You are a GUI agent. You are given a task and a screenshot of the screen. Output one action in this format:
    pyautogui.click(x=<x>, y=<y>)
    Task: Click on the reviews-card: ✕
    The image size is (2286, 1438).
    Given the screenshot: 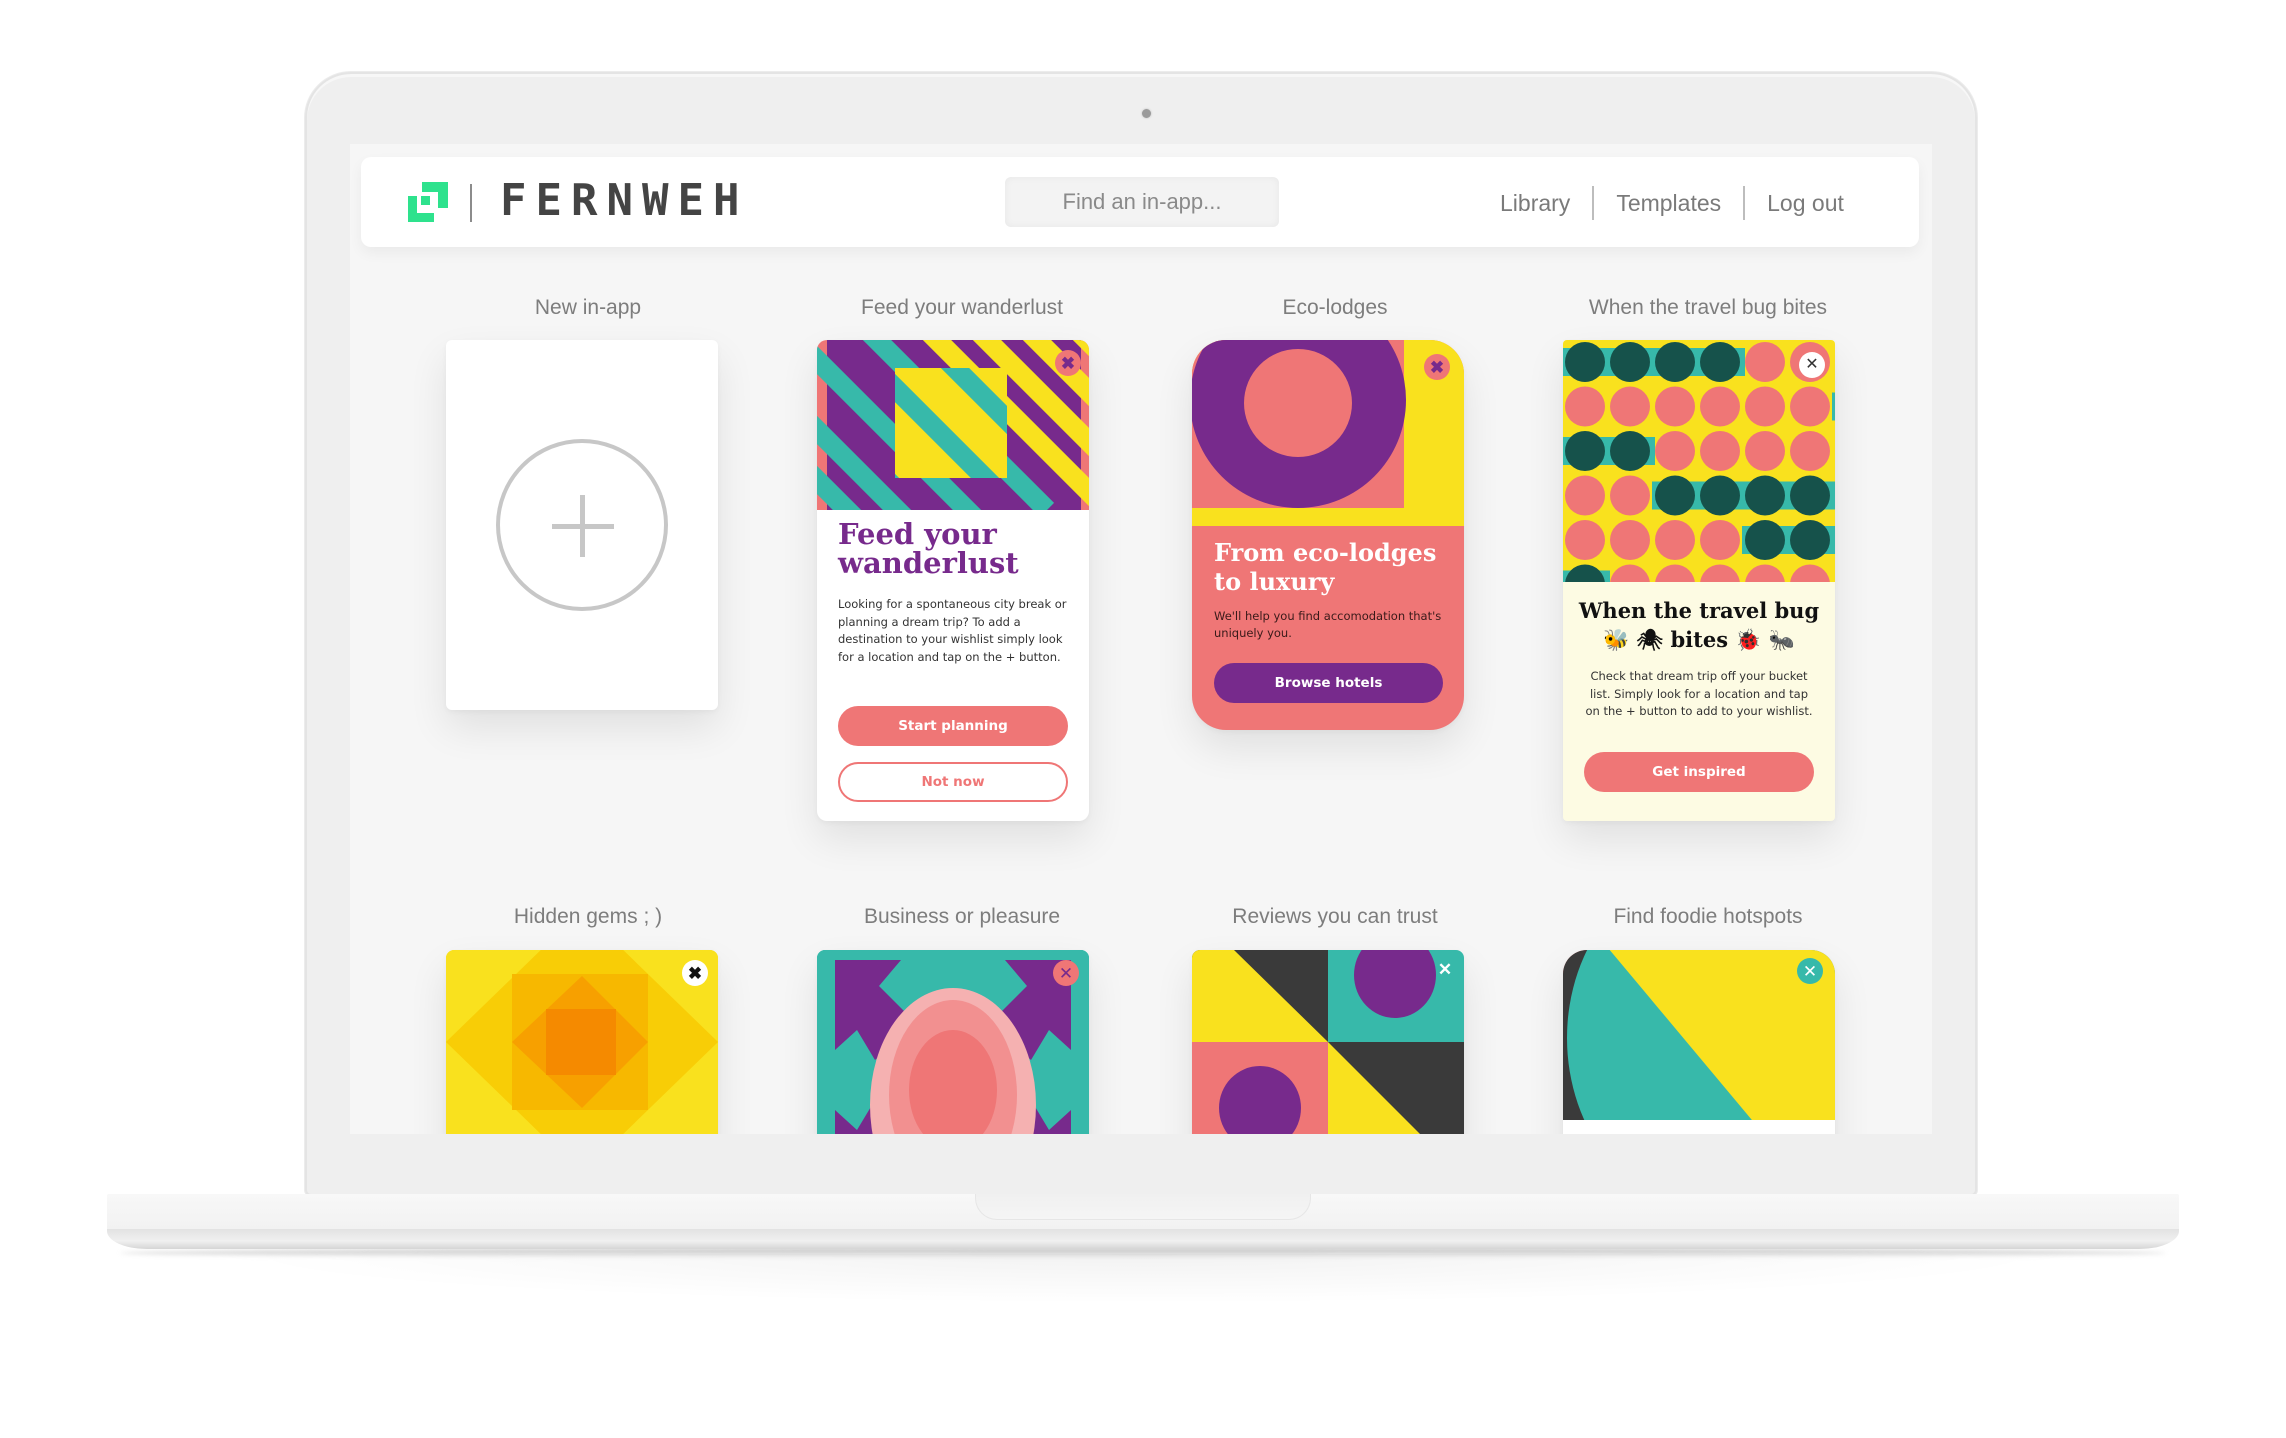 What is the action you would take?
    pyautogui.click(x=1328, y=1042)
    